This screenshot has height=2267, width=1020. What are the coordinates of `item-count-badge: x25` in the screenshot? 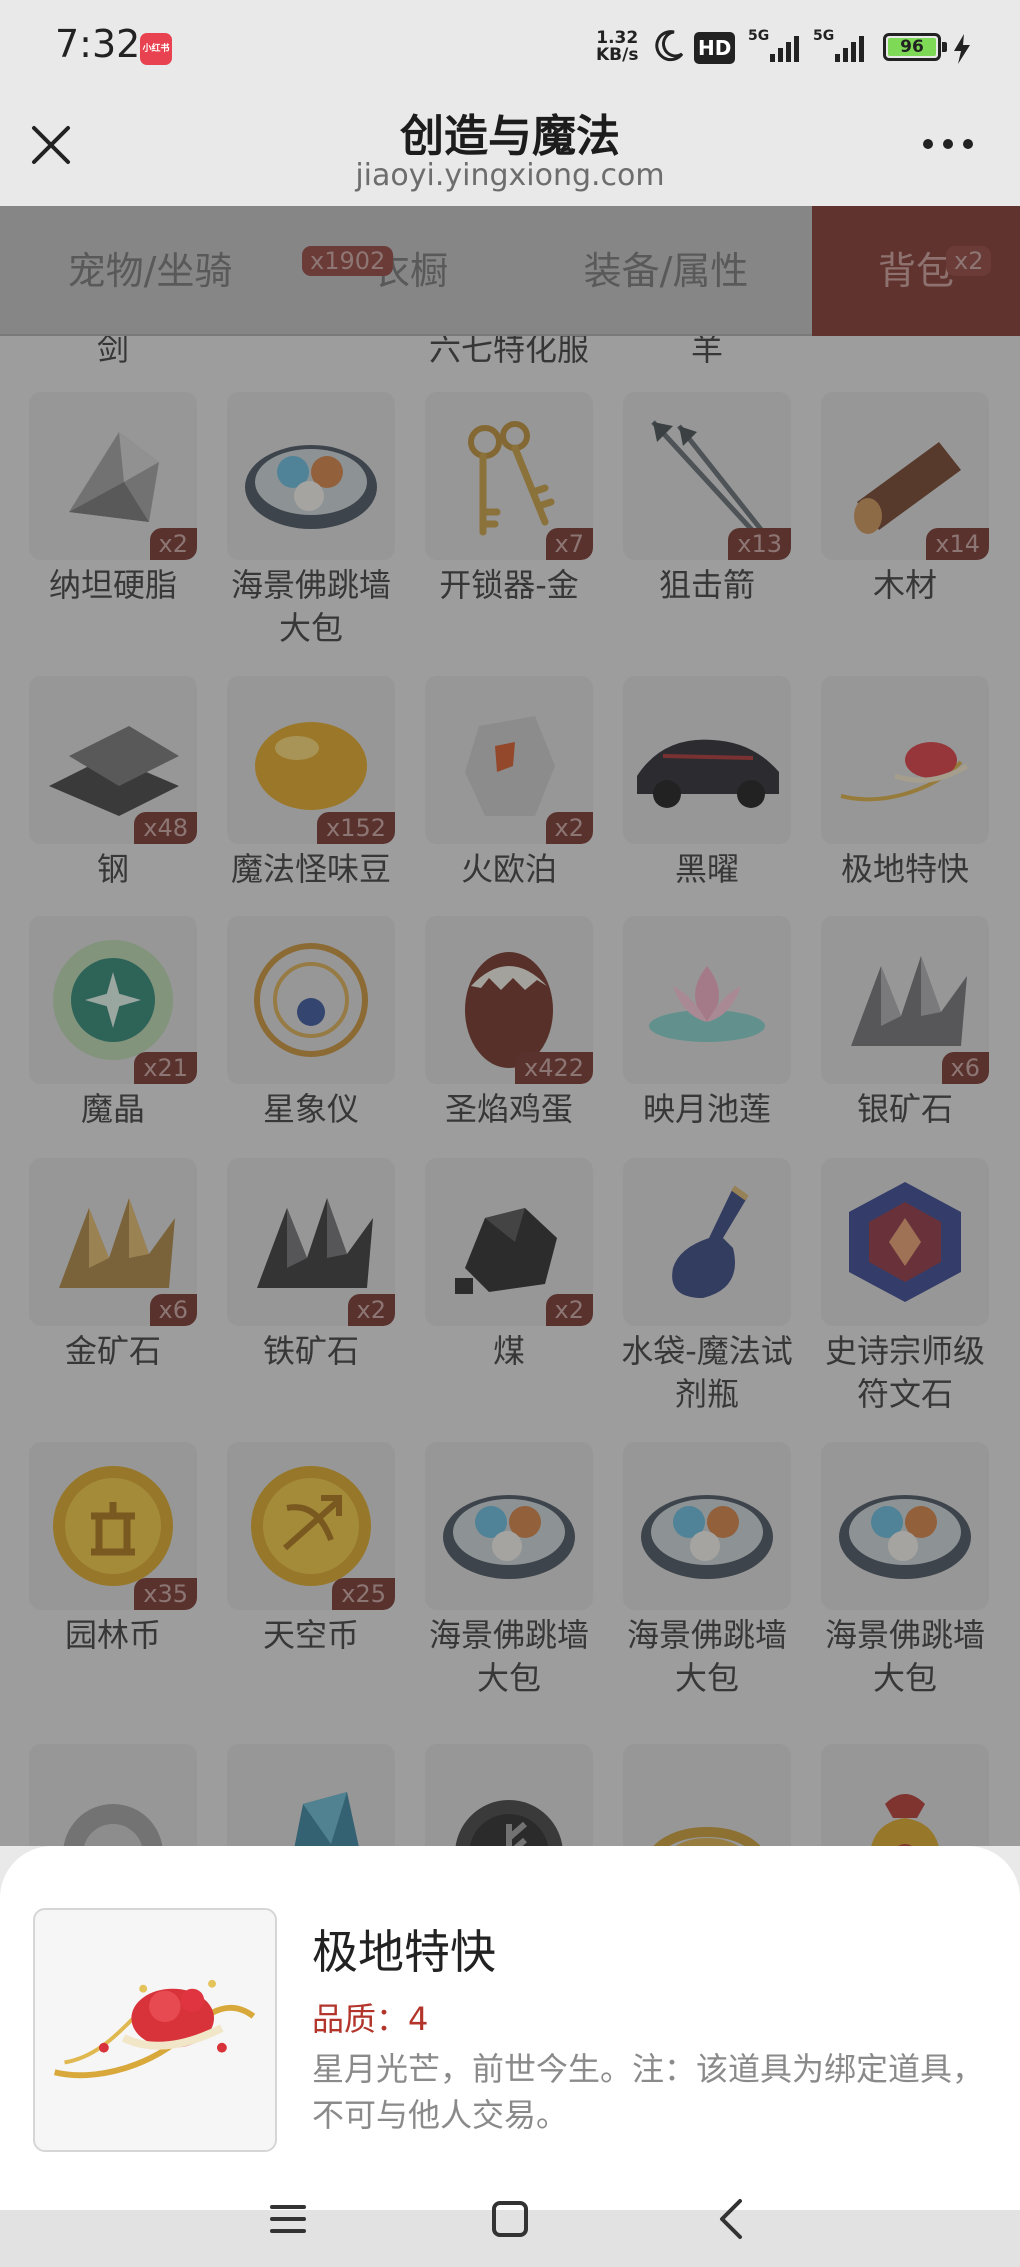 It's located at (363, 1594).